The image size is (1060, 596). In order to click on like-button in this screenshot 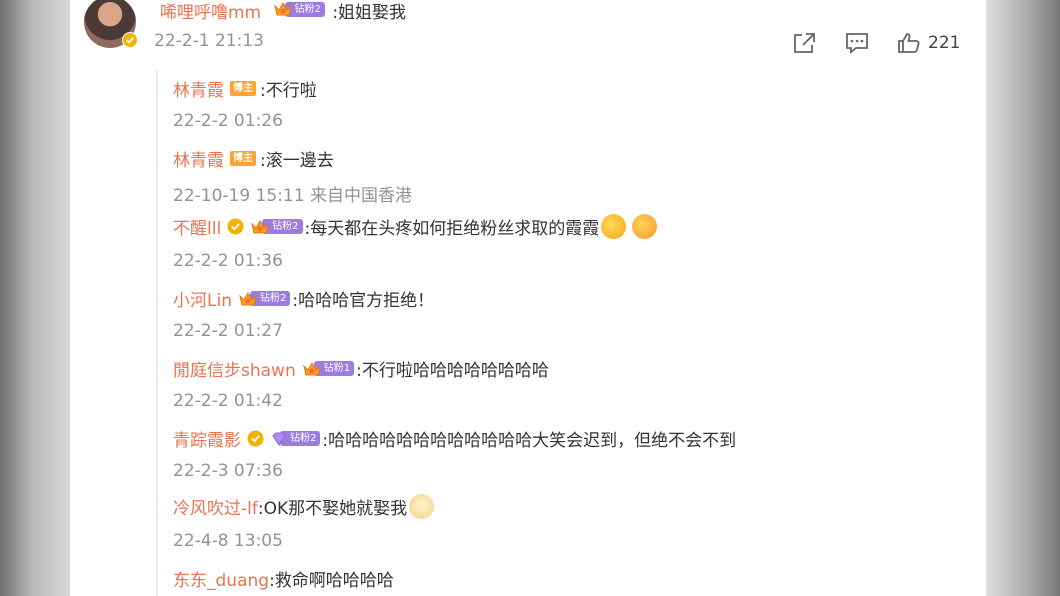, I will do `click(909, 43)`.